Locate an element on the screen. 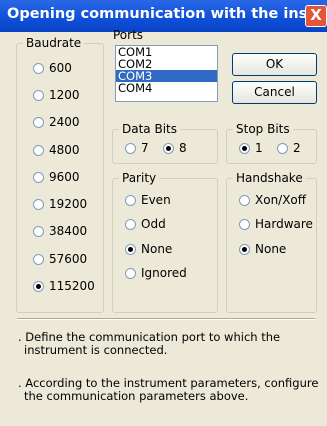  parity-legend: Parity is located at coordinates (139, 178).